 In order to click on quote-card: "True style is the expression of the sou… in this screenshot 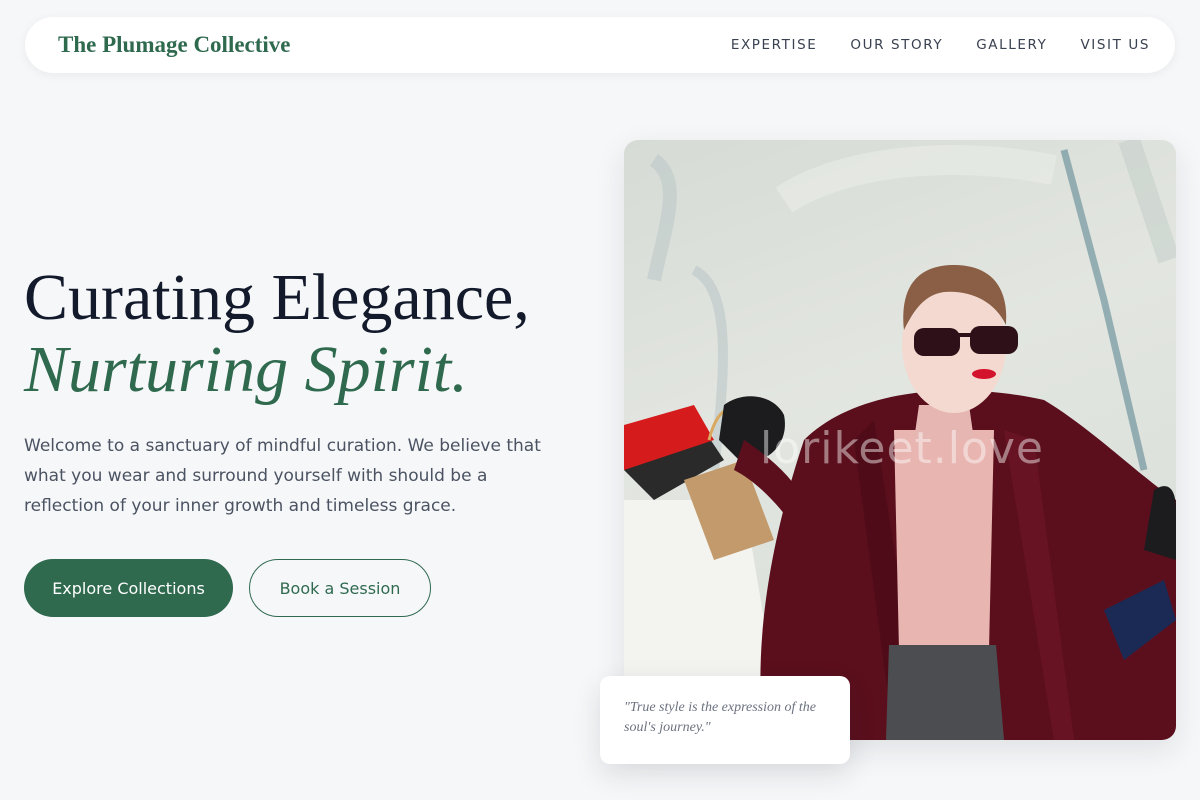, I will do `click(725, 720)`.